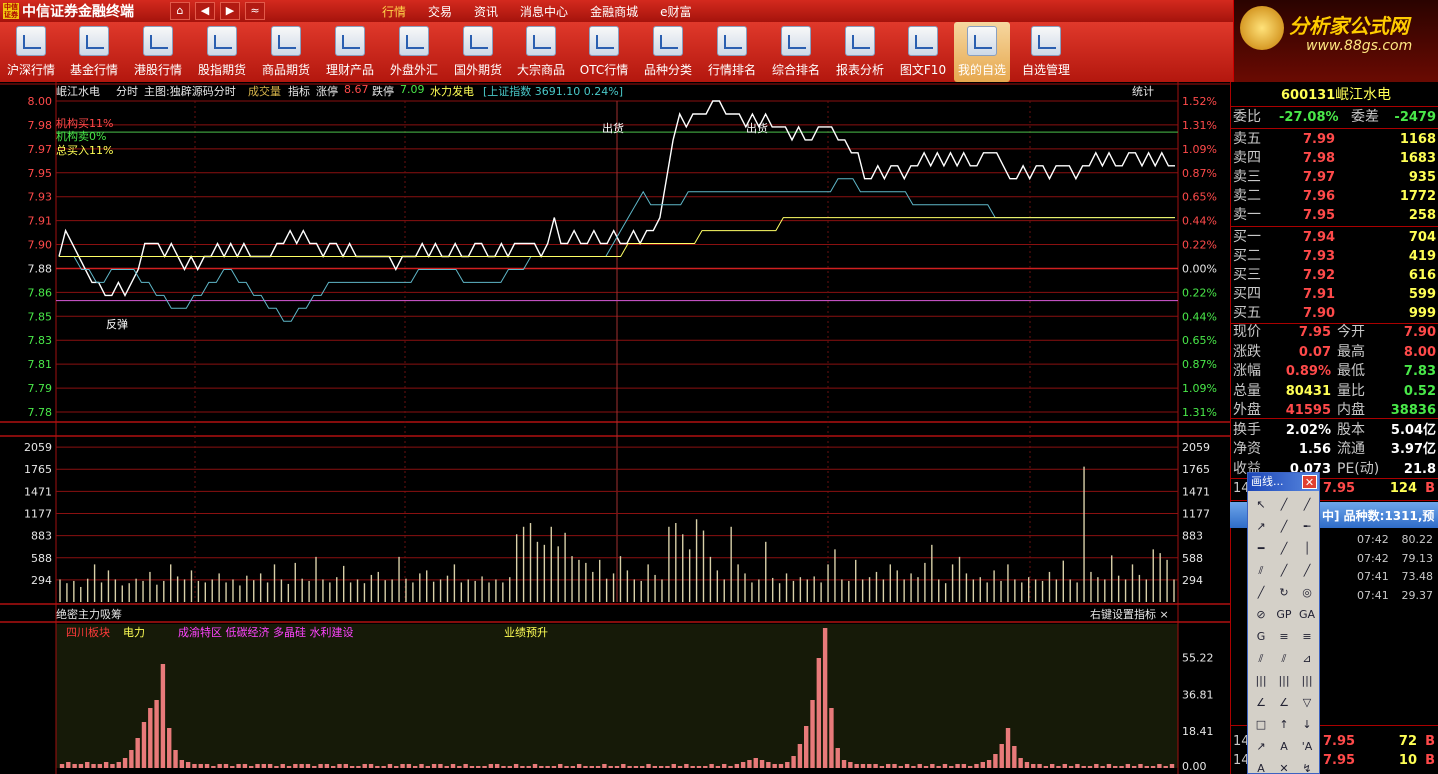 The width and height of the screenshot is (1438, 774). Describe the element at coordinates (486, 11) in the screenshot. I see `menu-news: 资讯` at that location.